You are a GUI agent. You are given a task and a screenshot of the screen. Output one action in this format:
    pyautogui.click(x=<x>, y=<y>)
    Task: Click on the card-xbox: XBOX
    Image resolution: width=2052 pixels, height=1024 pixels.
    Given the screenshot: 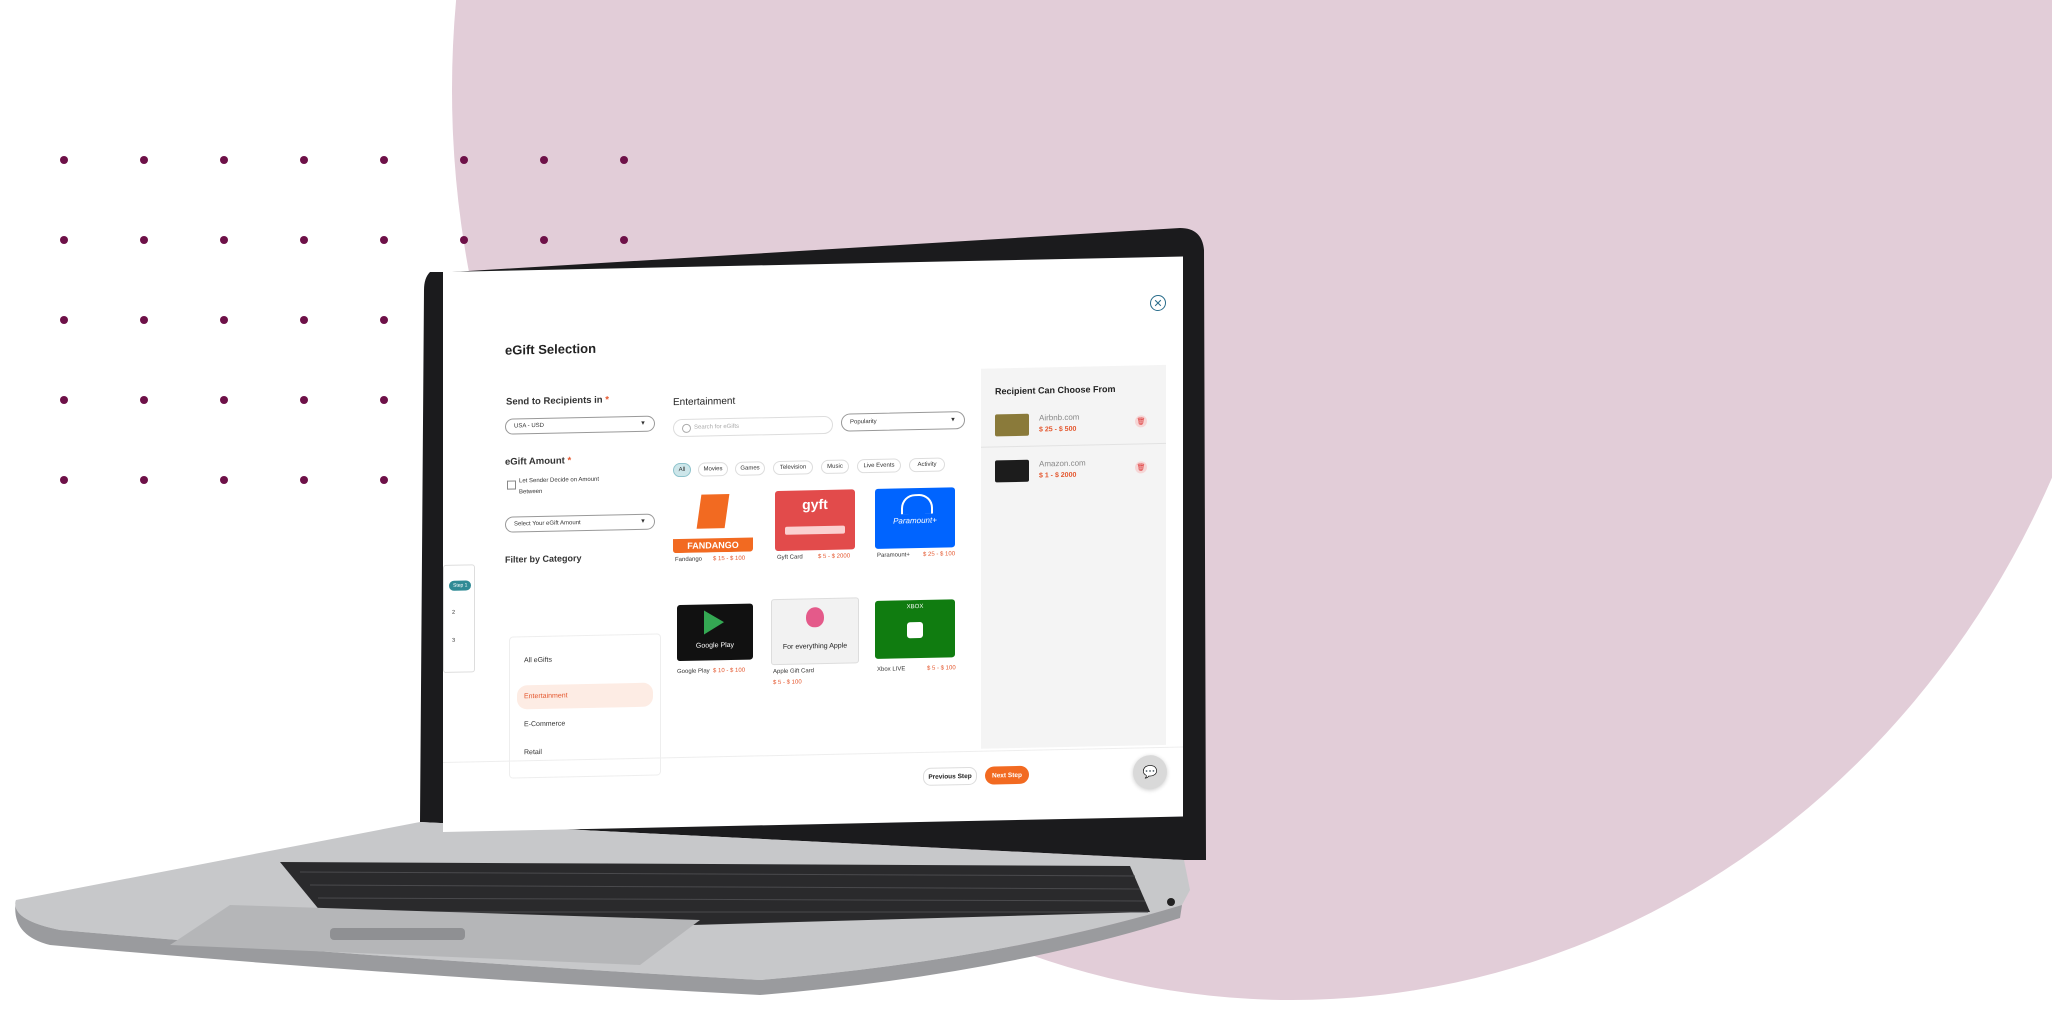 What is the action you would take?
    pyautogui.click(x=915, y=629)
    